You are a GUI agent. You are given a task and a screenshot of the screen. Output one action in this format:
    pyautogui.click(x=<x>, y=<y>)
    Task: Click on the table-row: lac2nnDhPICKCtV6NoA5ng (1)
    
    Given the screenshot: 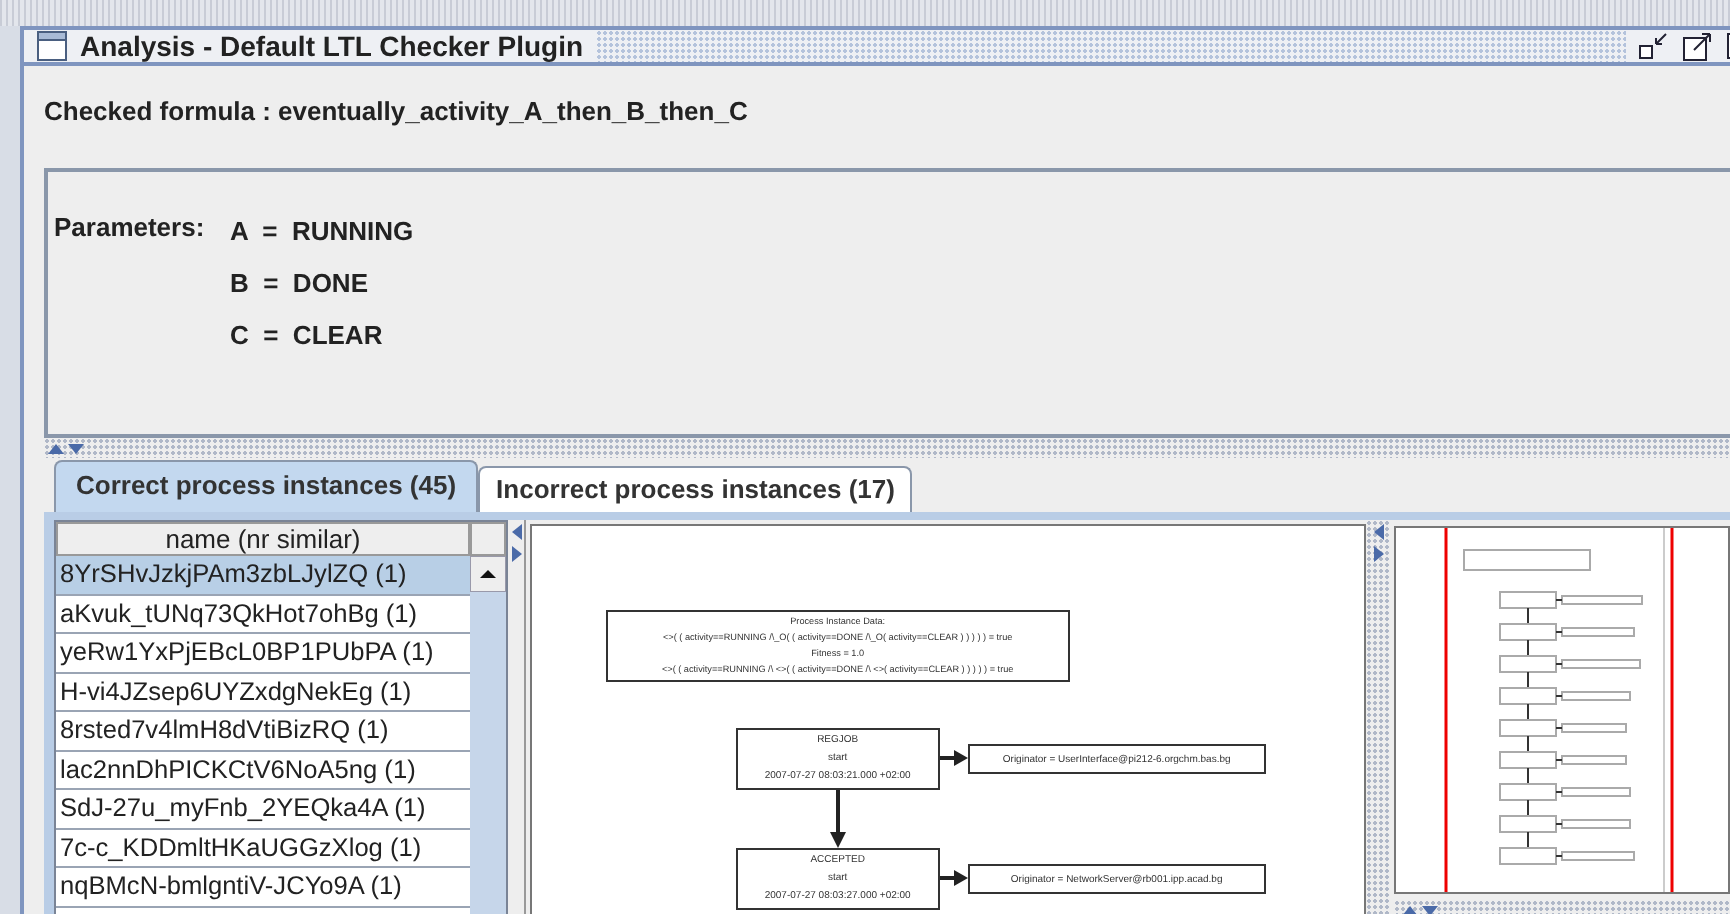 What is the action you would take?
    pyautogui.click(x=263, y=770)
    